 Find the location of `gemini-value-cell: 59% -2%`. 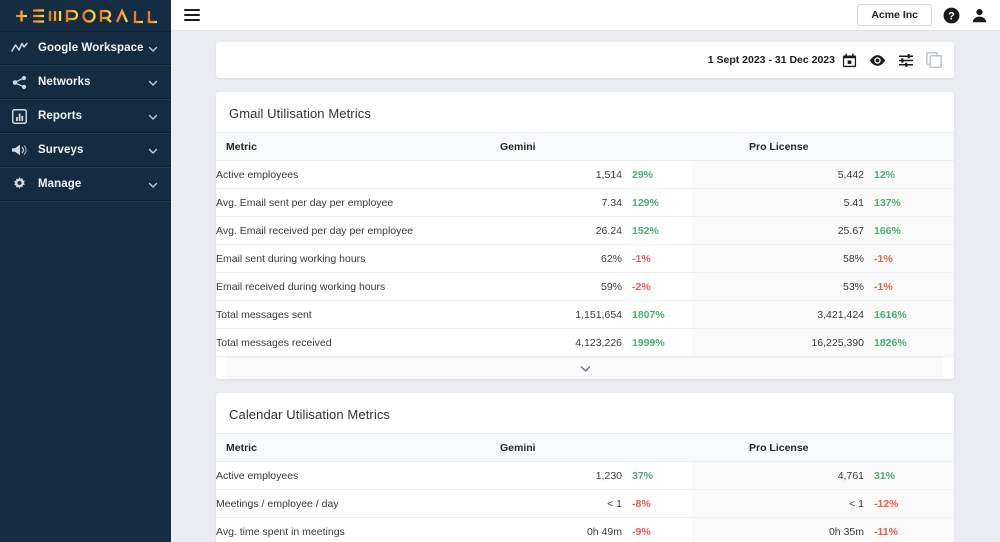

gemini-value-cell: 59% -2% is located at coordinates (568, 286).